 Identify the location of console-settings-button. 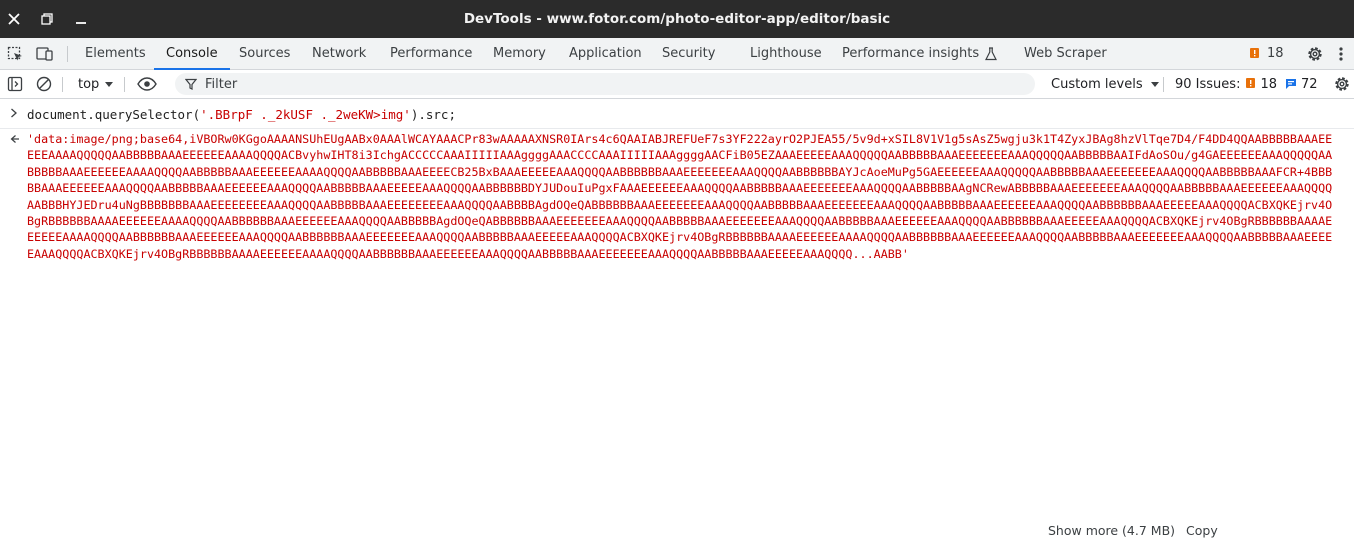
(1341, 84).